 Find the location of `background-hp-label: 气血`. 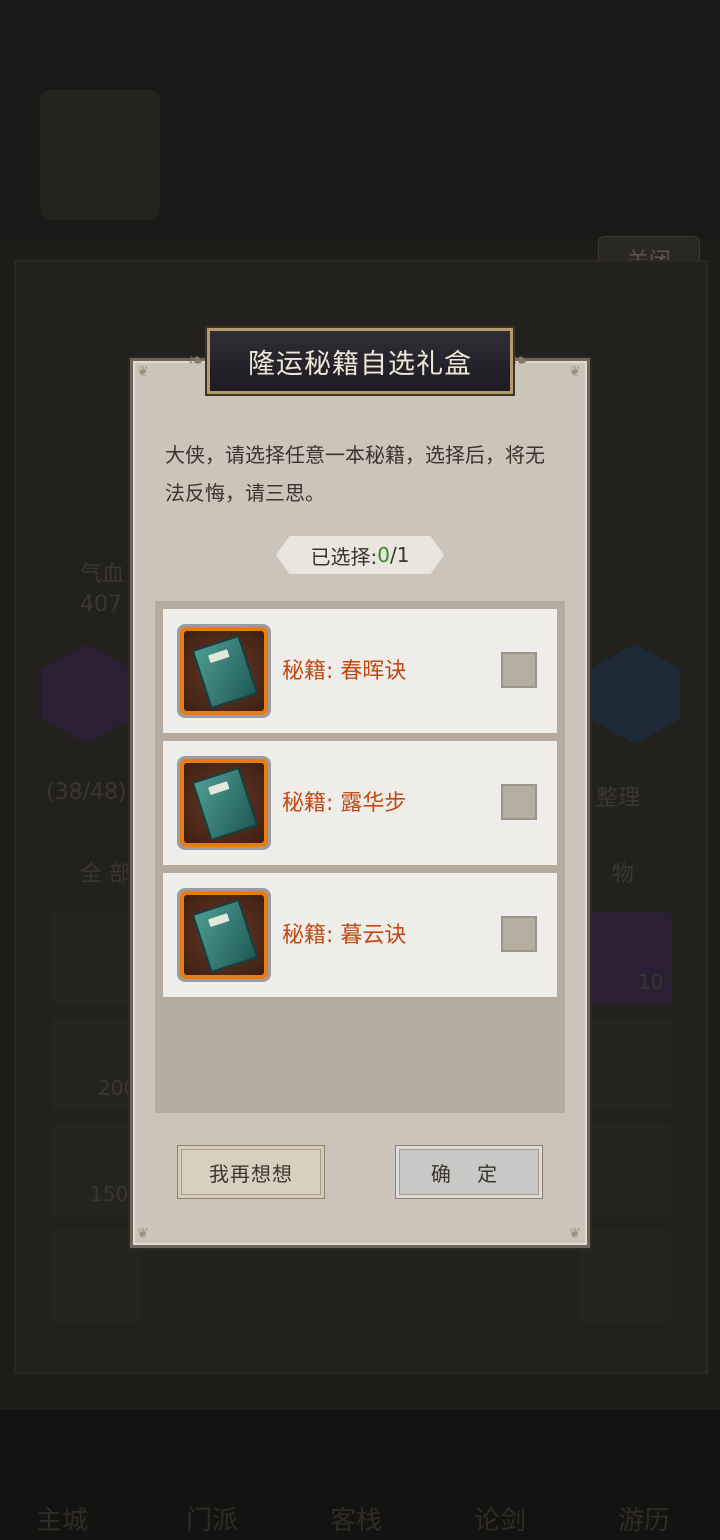

background-hp-label: 气血 is located at coordinates (102, 574).